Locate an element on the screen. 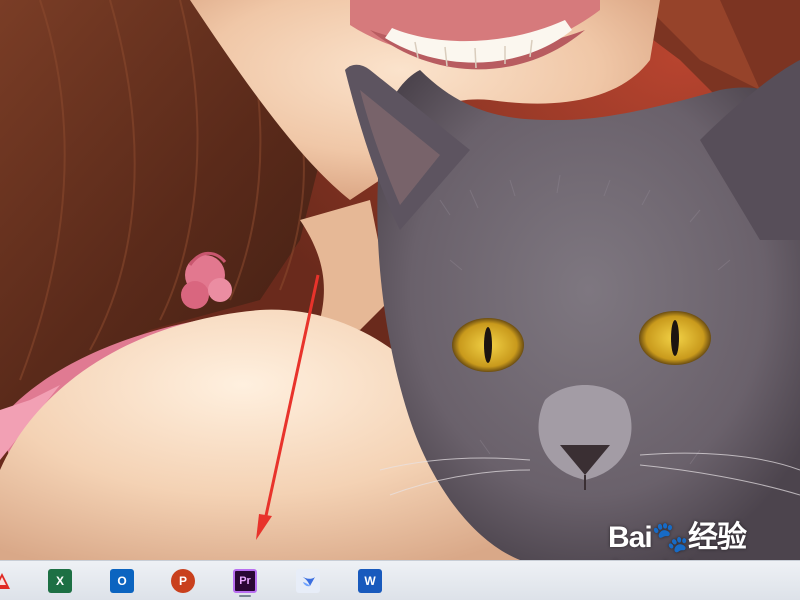  taskbar-app-word: W is located at coordinates (370, 581).